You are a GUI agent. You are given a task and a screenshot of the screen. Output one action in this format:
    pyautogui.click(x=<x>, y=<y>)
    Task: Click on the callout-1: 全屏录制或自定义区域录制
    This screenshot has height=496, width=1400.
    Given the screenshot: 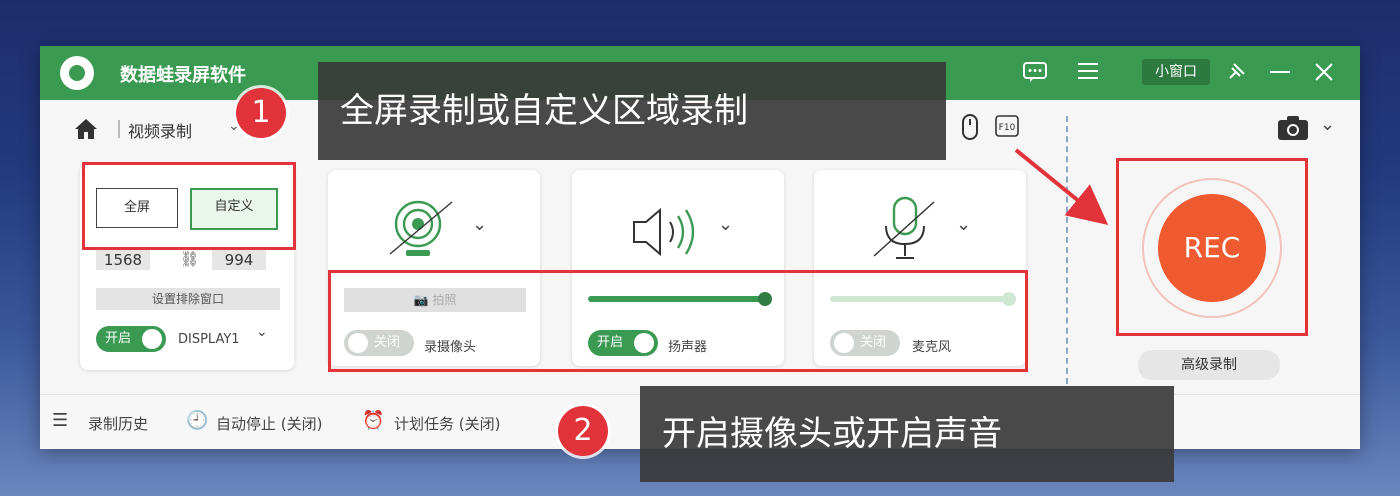 What is the action you would take?
    pyautogui.click(x=632, y=111)
    